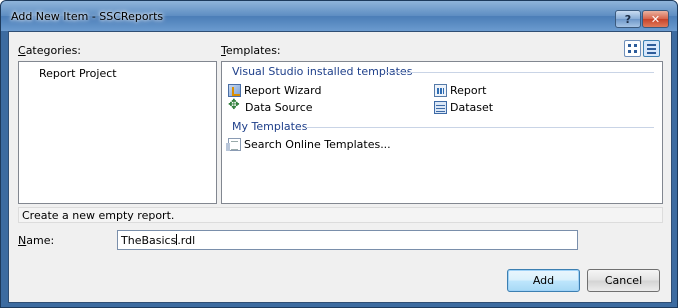 The width and height of the screenshot is (678, 308). Describe the element at coordinates (149, 240) in the screenshot. I see `name-value-start: TheBasics` at that location.